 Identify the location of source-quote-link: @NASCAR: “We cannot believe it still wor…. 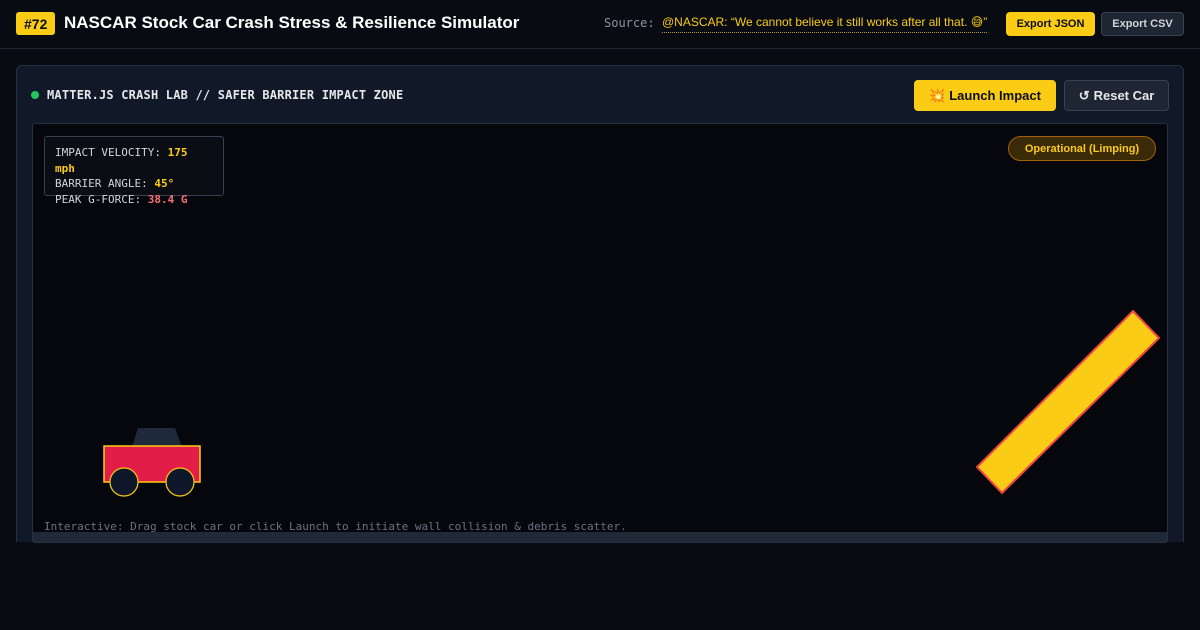
(825, 24).